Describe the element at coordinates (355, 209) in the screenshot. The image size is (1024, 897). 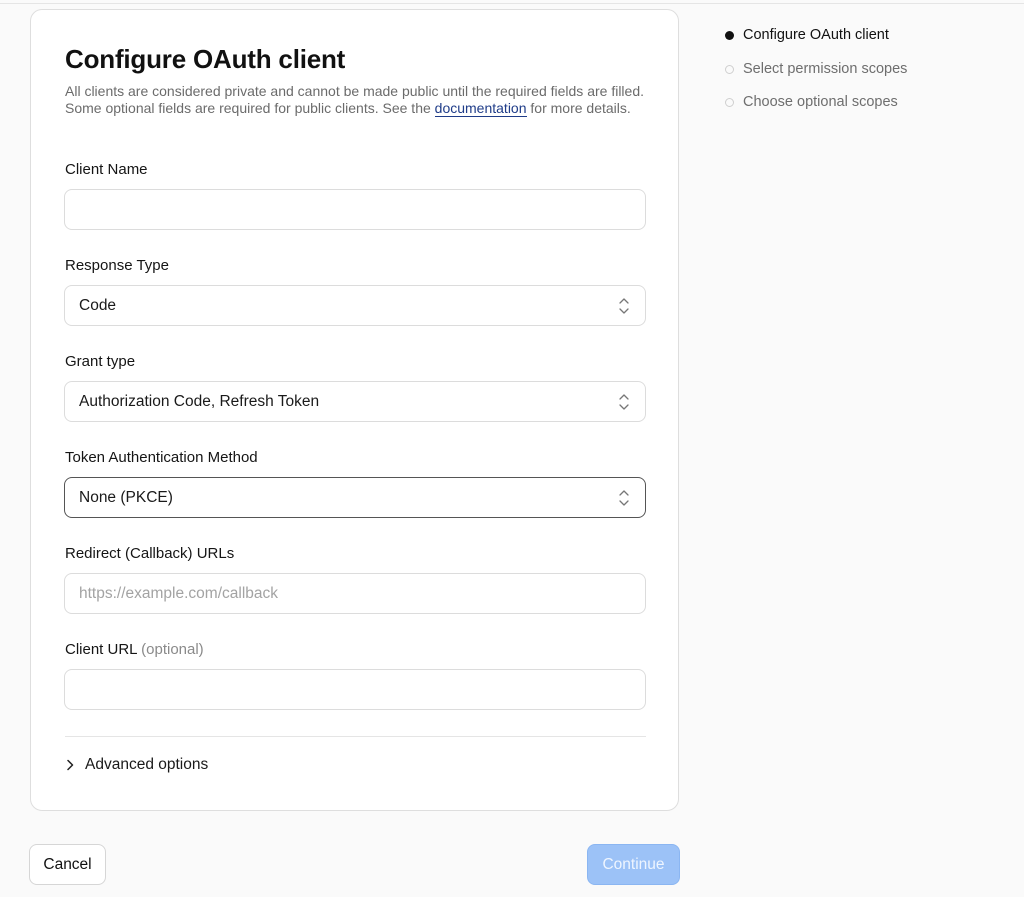
I see `client-name-input` at that location.